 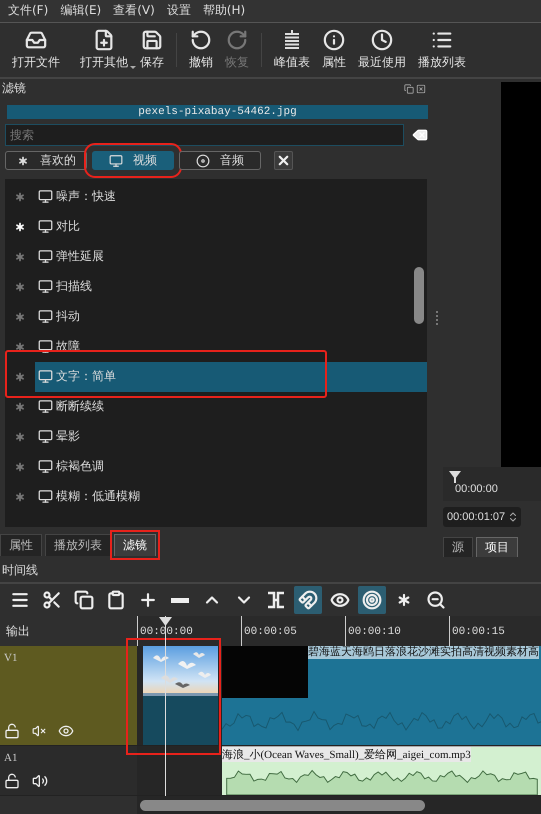 What do you see at coordinates (204, 135) in the screenshot?
I see `search-field: 搜索` at bounding box center [204, 135].